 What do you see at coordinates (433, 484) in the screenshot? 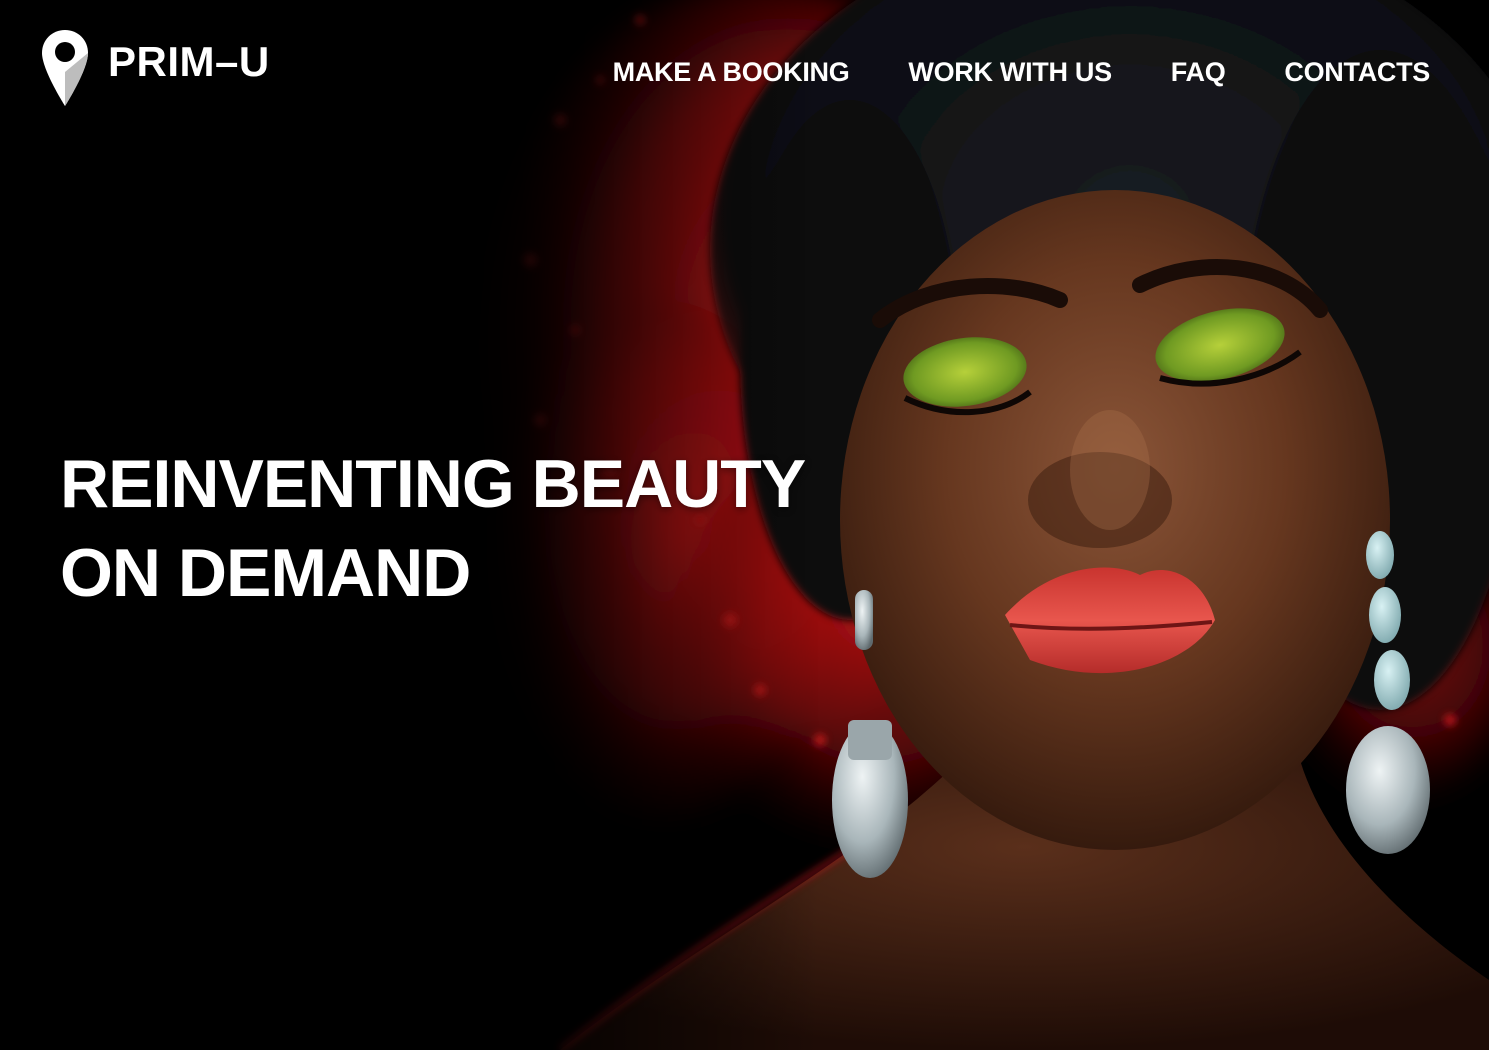
I see `hero-headline-line-1: REINVENTING BEAUTY` at bounding box center [433, 484].